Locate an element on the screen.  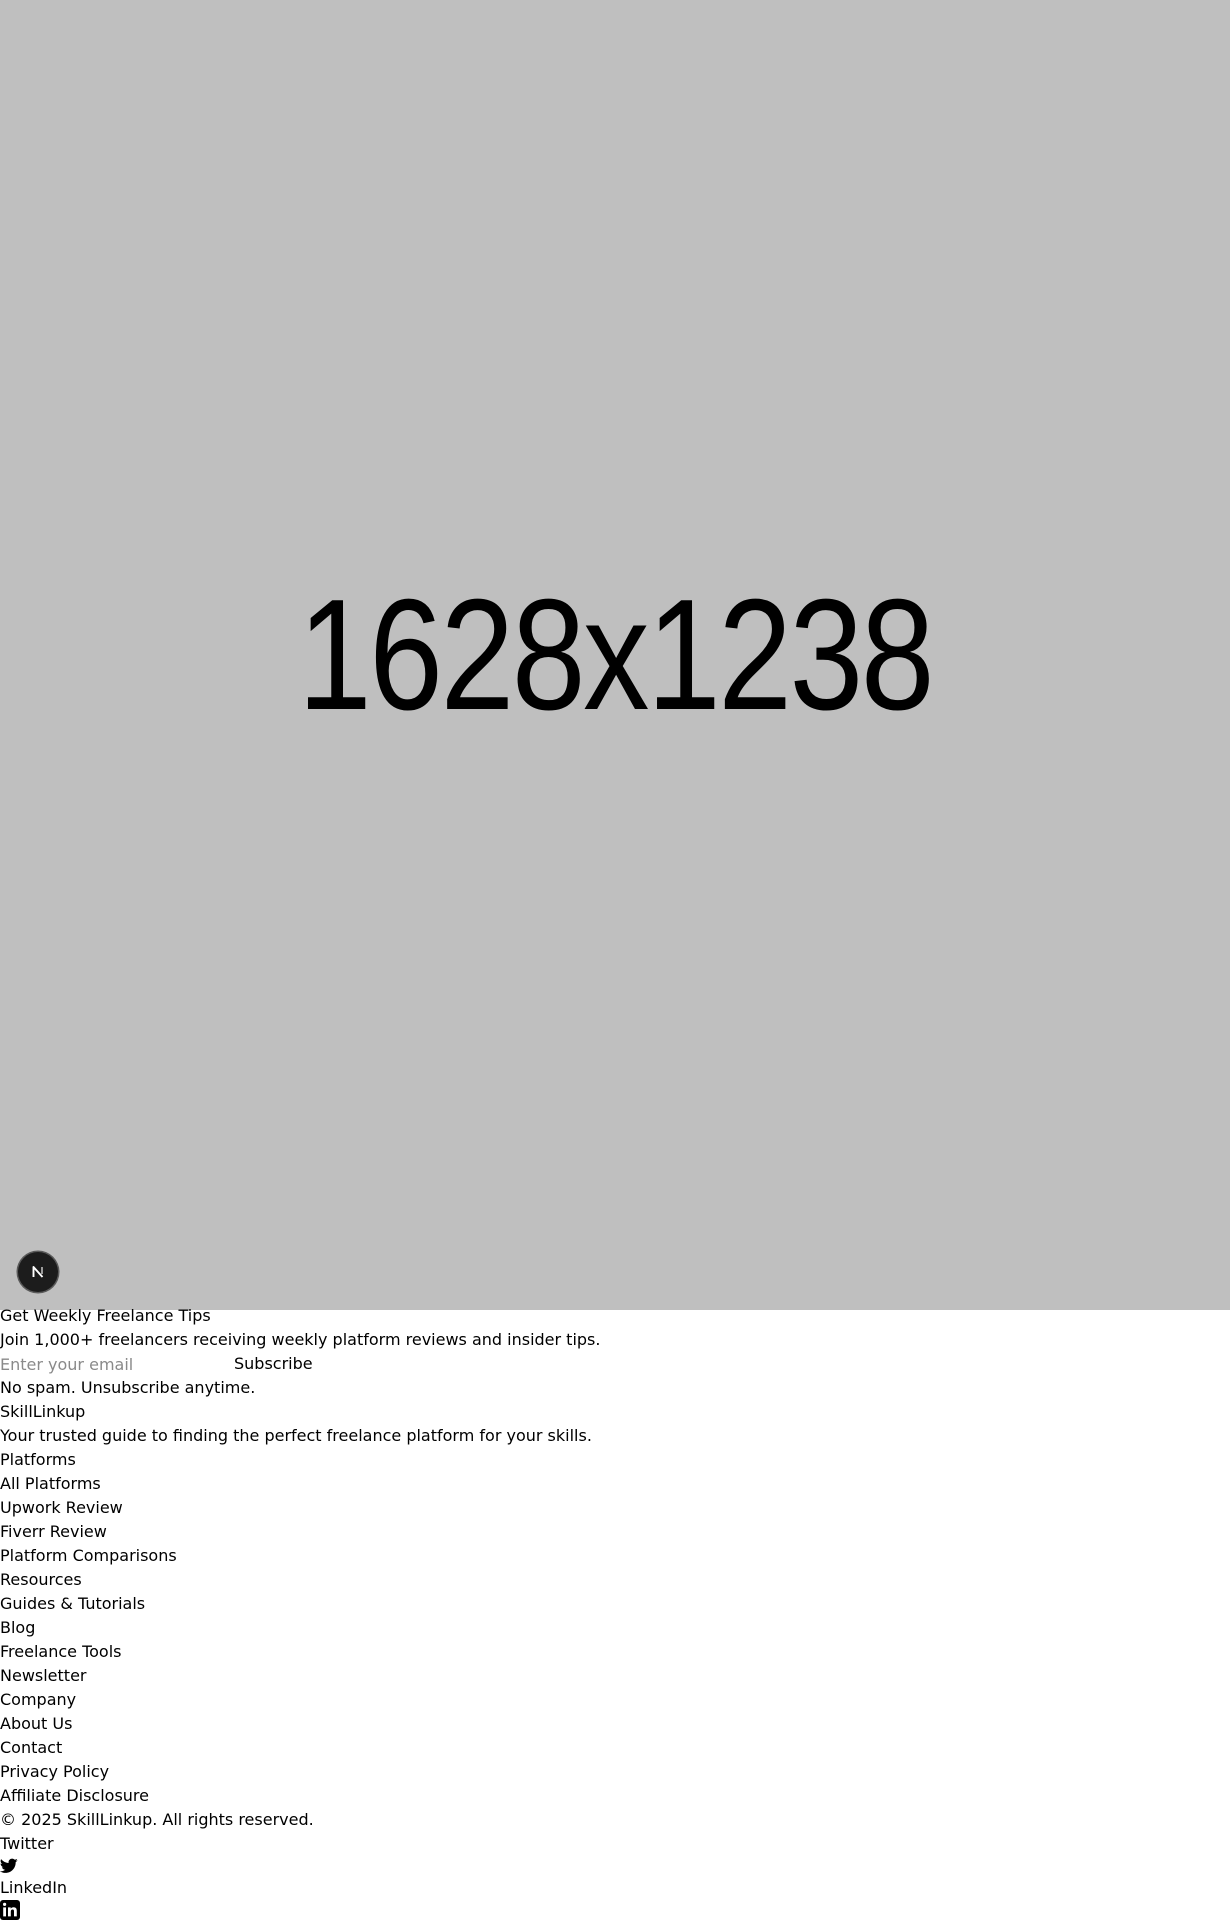
footer-link-fiverr-review: Fiverr Review is located at coordinates (615, 1532).